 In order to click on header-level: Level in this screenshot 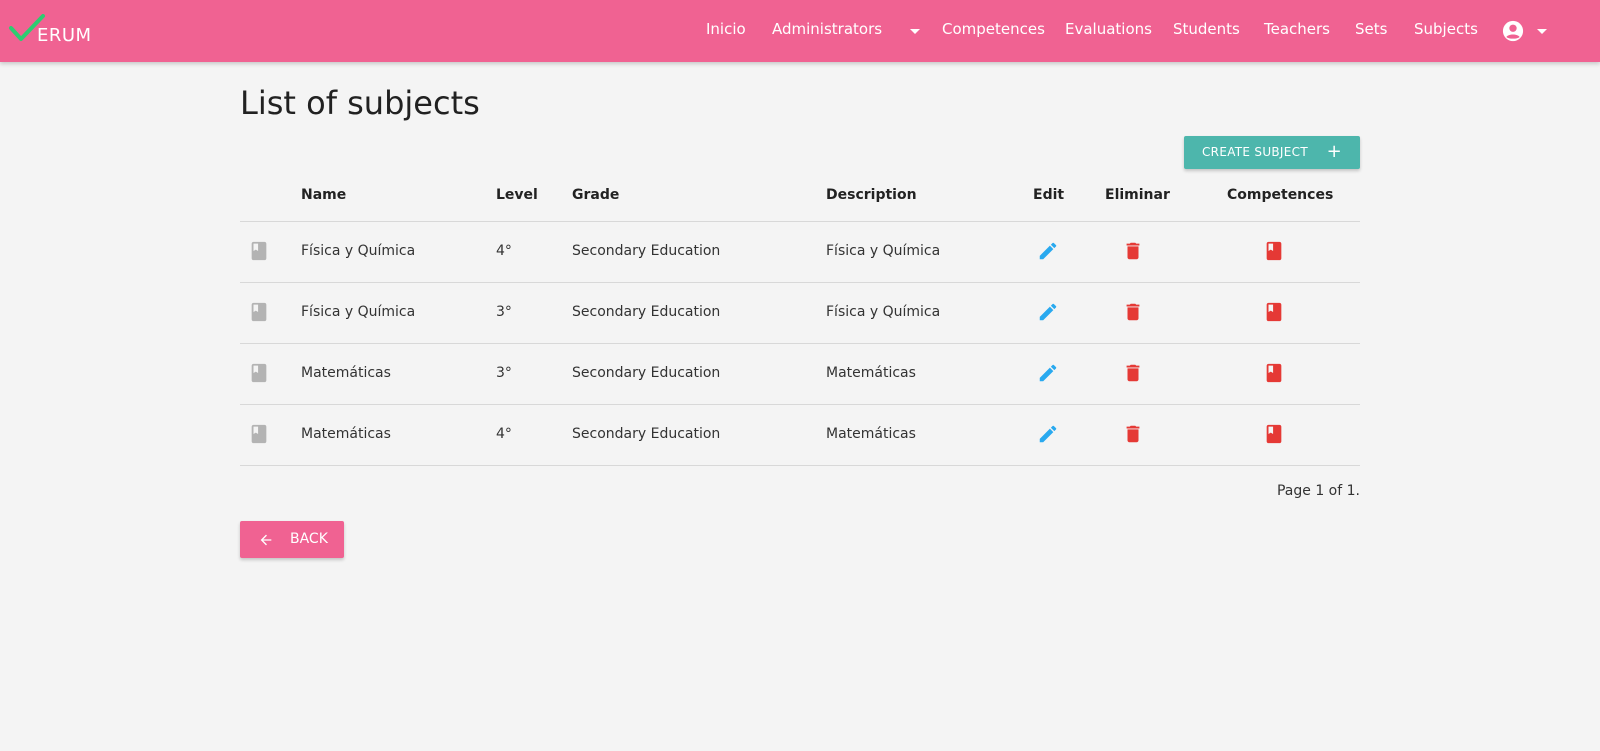, I will do `click(517, 195)`.